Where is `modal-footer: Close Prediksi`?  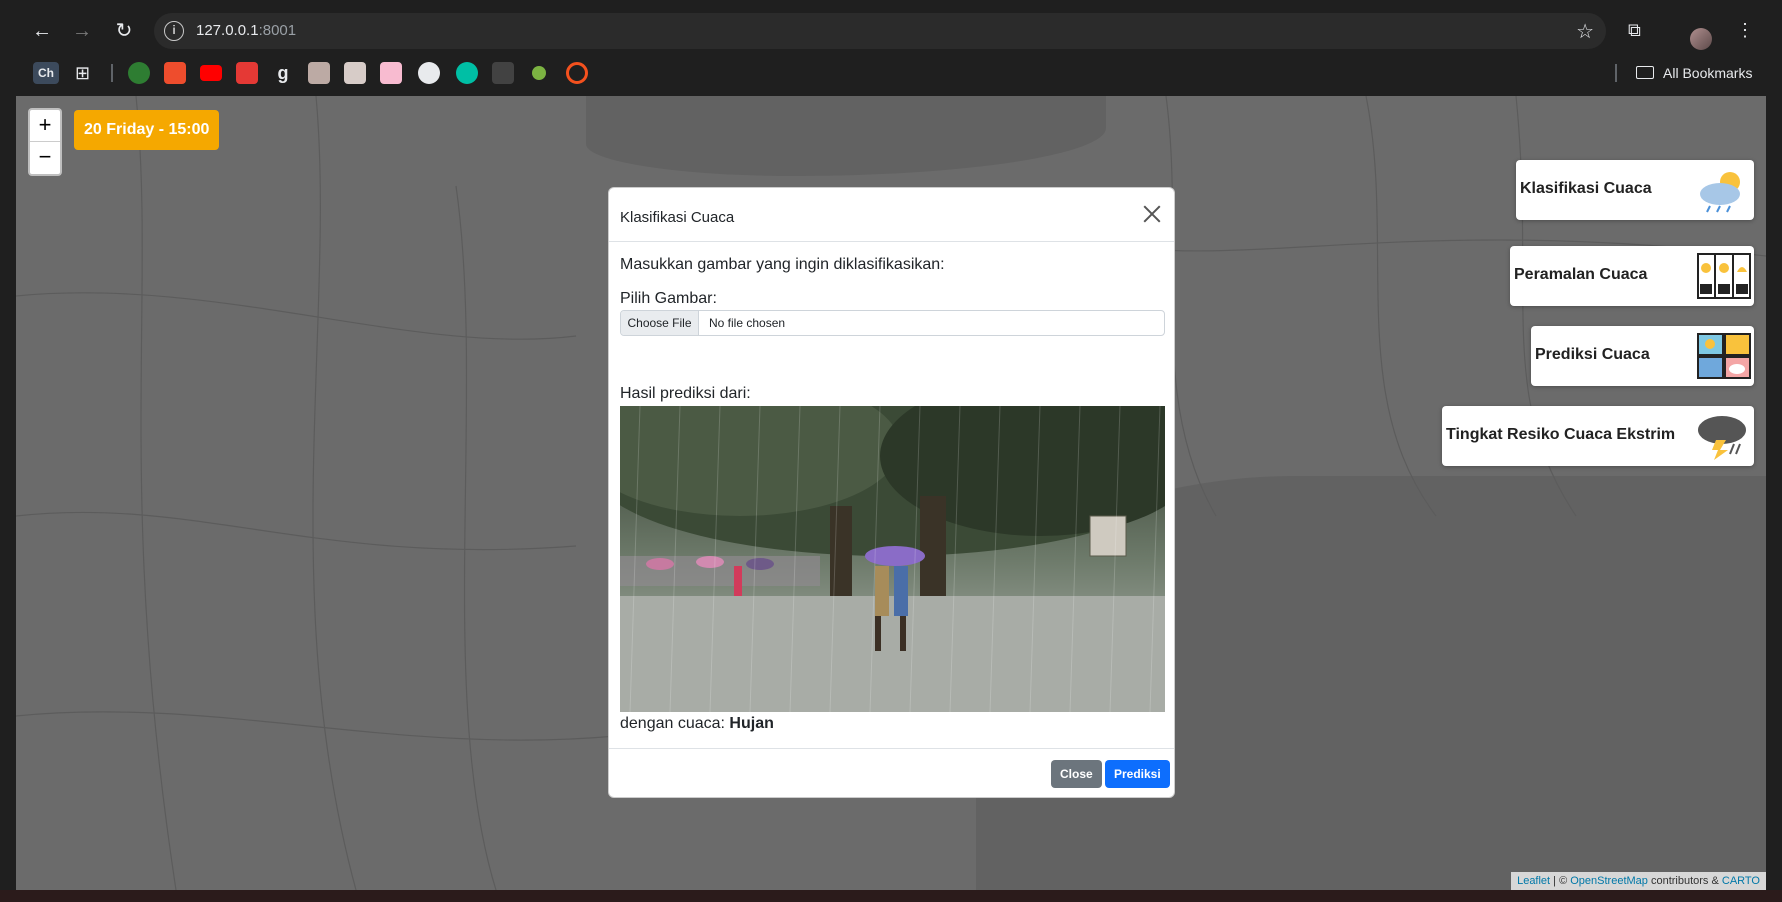 modal-footer: Close Prediksi is located at coordinates (891, 773).